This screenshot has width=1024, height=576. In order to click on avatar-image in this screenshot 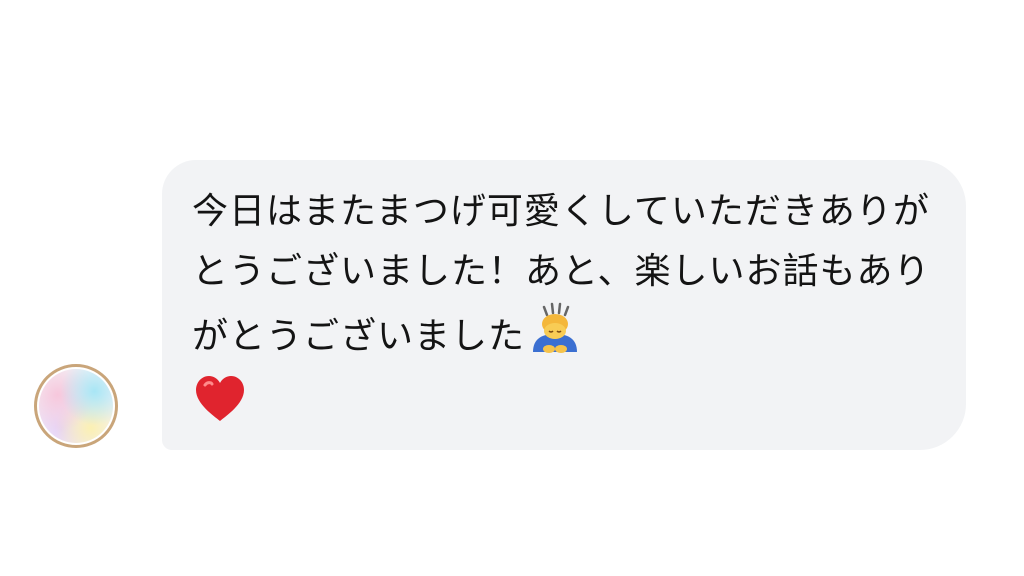, I will do `click(76, 406)`.